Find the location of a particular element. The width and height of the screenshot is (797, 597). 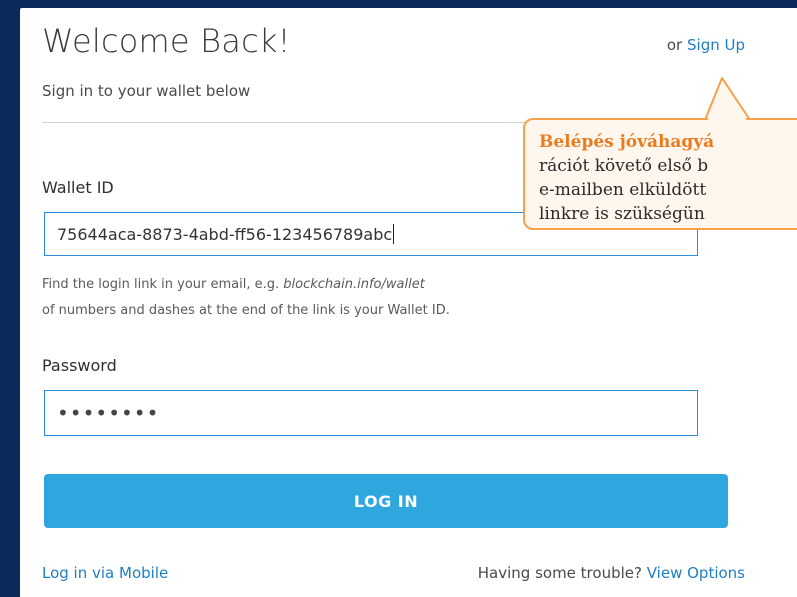

text-caret is located at coordinates (394, 234).